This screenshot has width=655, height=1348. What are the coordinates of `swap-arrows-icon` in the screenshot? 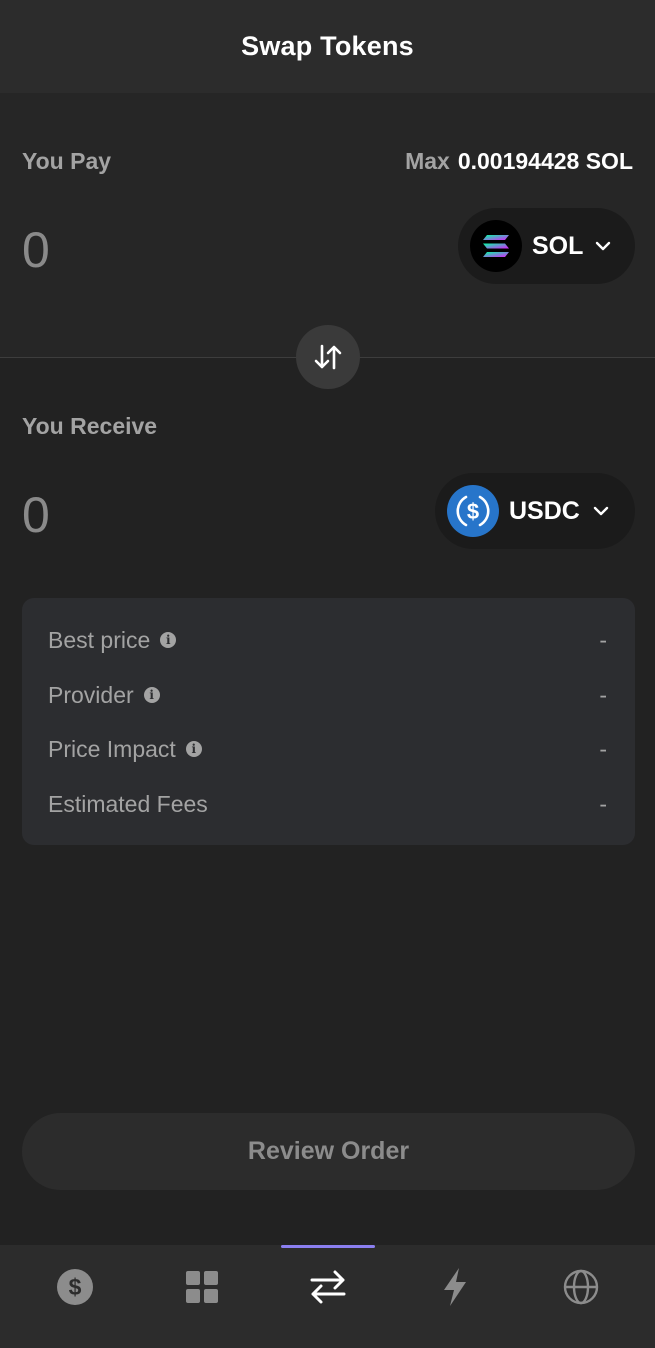 It's located at (328, 1287).